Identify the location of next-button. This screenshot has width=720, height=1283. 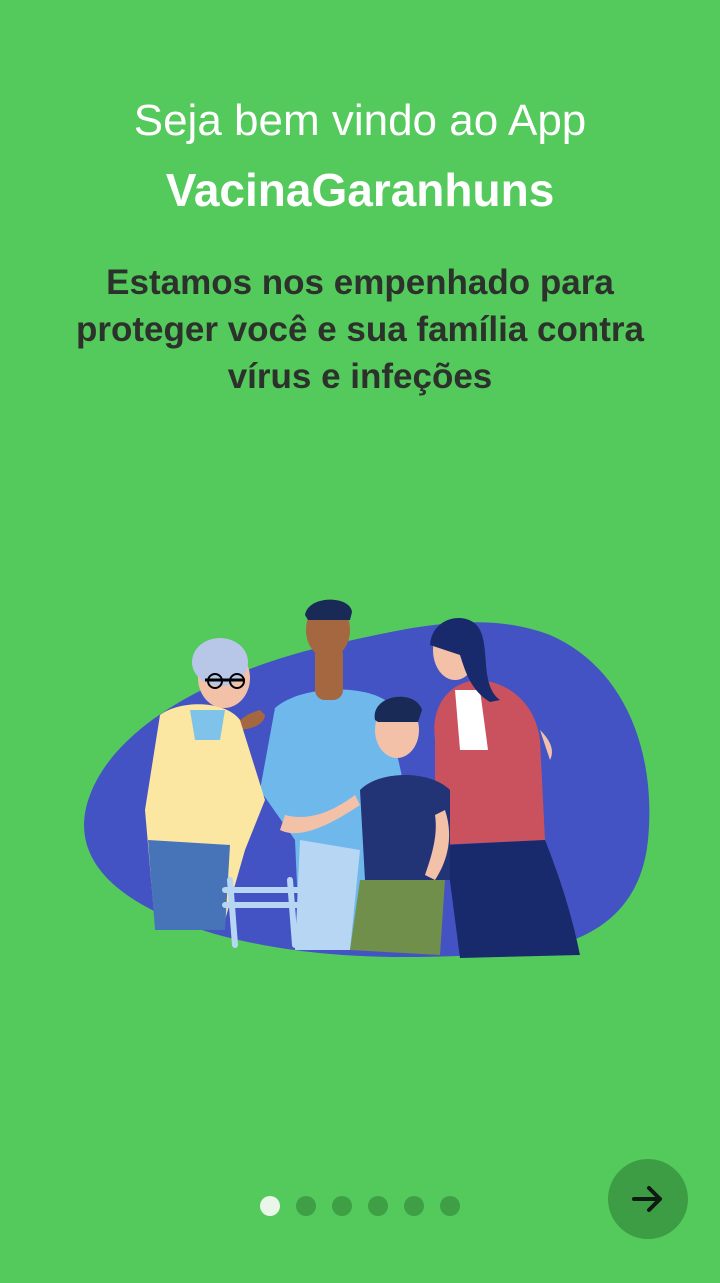
(648, 1199).